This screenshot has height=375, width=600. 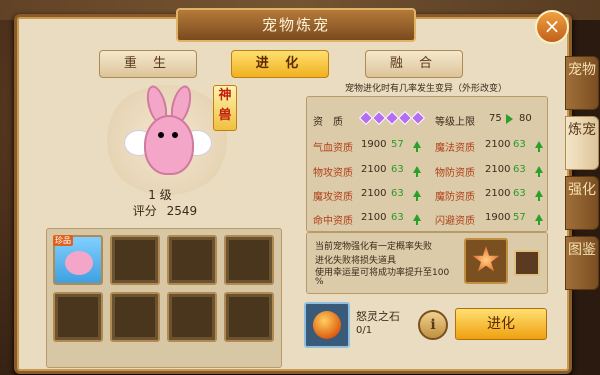 What do you see at coordinates (418, 118) in the screenshot?
I see `gem-icon` at bounding box center [418, 118].